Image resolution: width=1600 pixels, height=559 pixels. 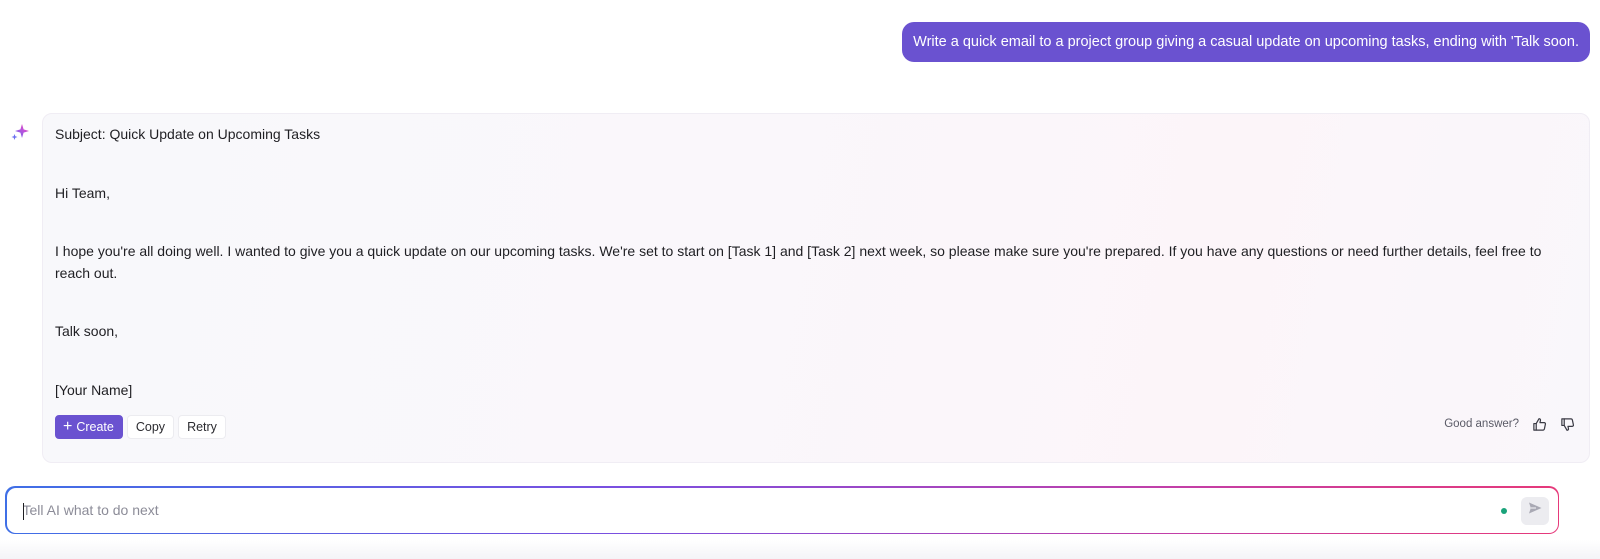 I want to click on retry-button-label: Retry, so click(x=202, y=427).